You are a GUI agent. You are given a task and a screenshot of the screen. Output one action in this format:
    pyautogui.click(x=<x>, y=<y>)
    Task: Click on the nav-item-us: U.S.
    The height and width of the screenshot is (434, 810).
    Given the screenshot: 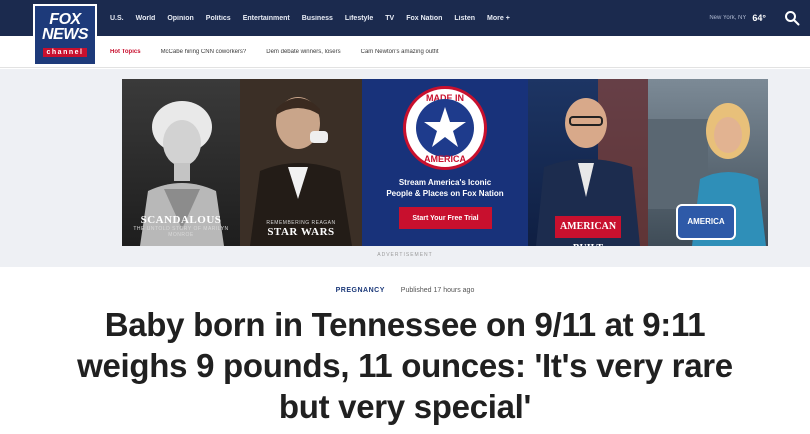 What is the action you would take?
    pyautogui.click(x=117, y=18)
    